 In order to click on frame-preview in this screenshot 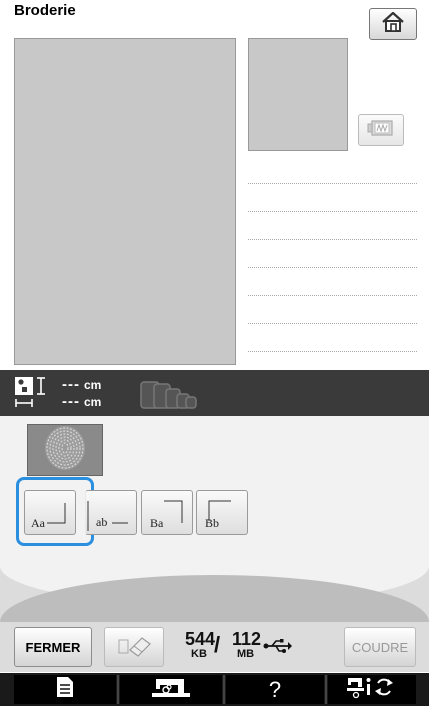, I will do `click(298, 94)`.